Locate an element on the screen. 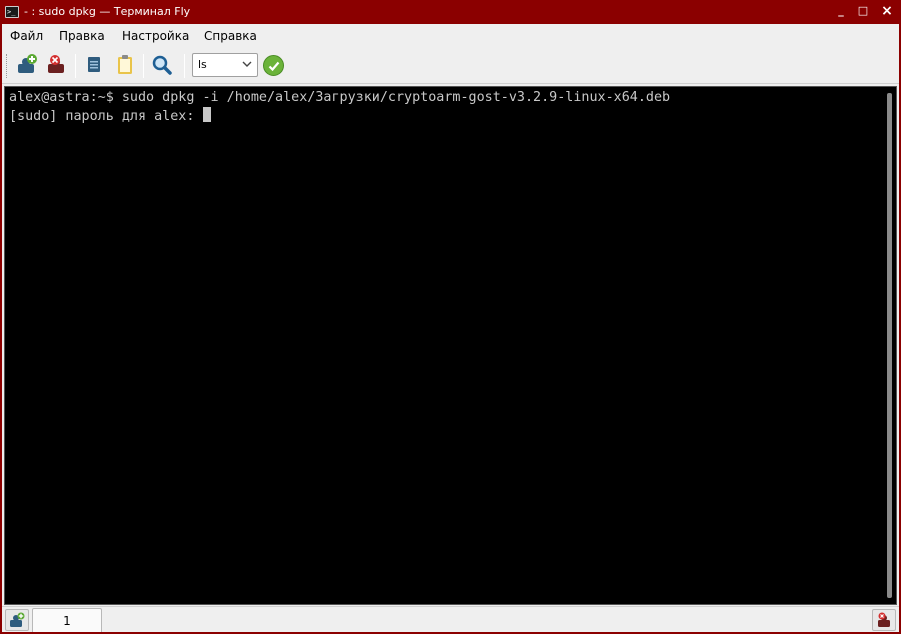 The height and width of the screenshot is (634, 901). minimize-button: _ is located at coordinates (841, 11).